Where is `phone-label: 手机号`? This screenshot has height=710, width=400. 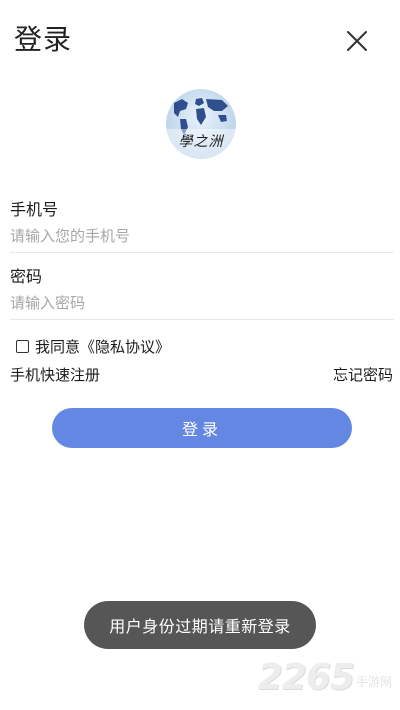 phone-label: 手机号 is located at coordinates (34, 209).